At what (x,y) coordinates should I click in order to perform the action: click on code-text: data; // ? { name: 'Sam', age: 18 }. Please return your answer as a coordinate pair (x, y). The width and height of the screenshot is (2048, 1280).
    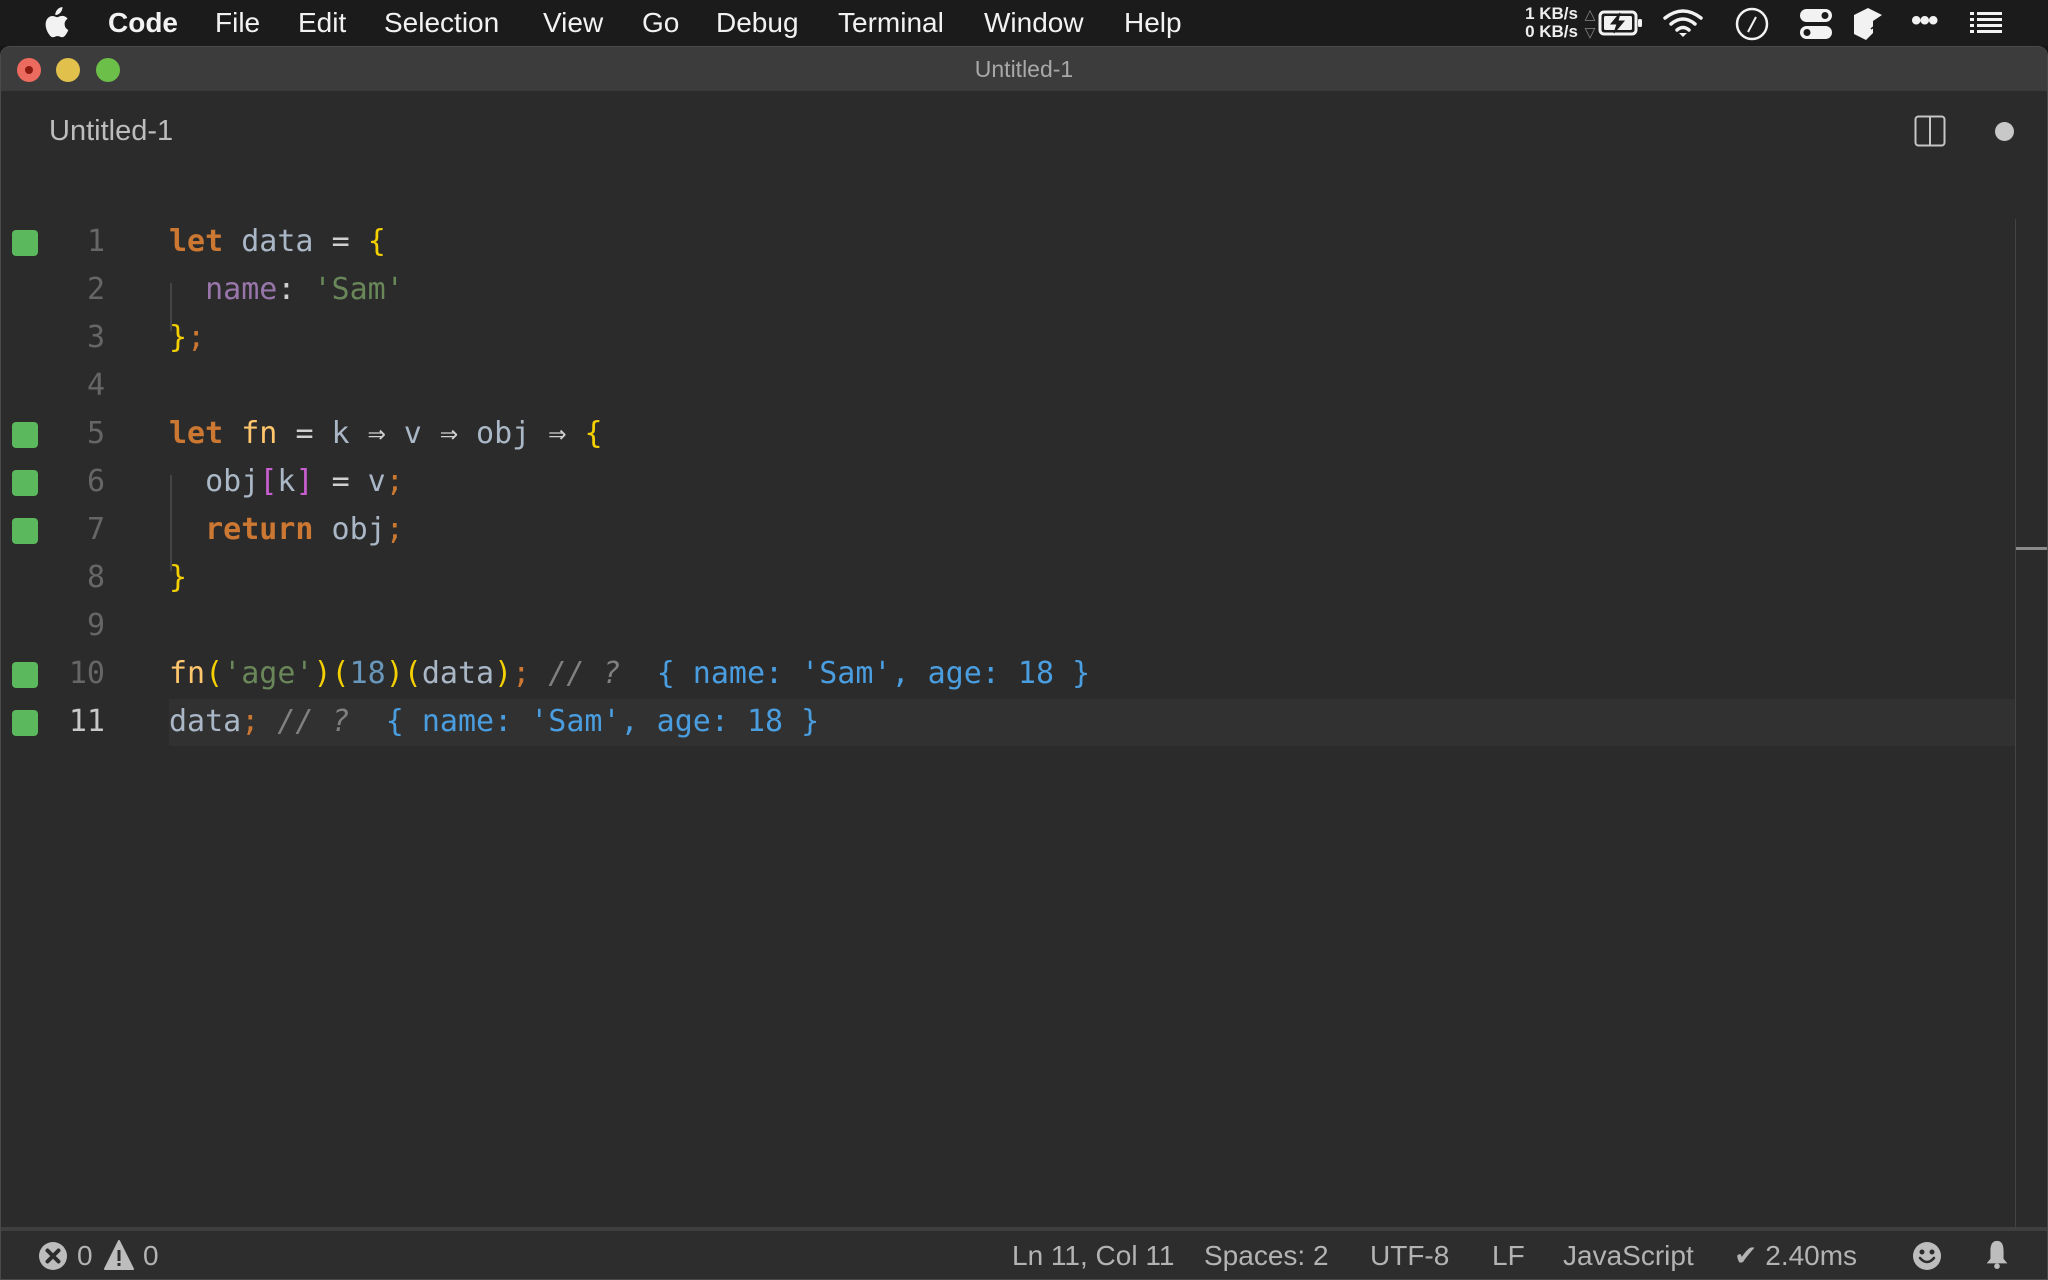
    Looking at the image, I should click on (494, 722).